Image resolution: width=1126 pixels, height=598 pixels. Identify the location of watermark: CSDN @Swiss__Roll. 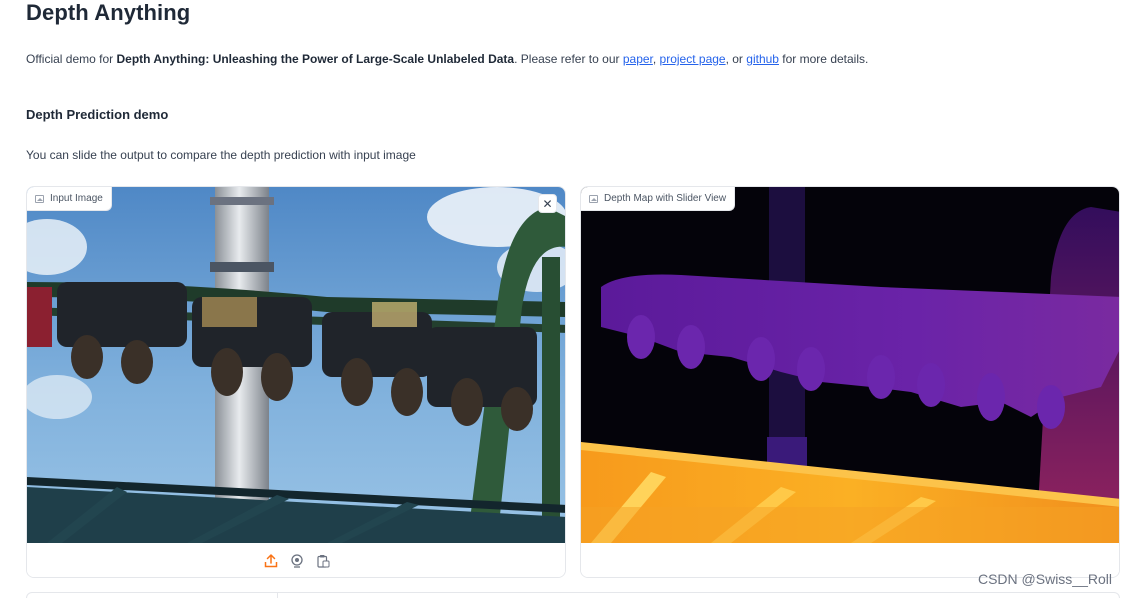
(1044, 579).